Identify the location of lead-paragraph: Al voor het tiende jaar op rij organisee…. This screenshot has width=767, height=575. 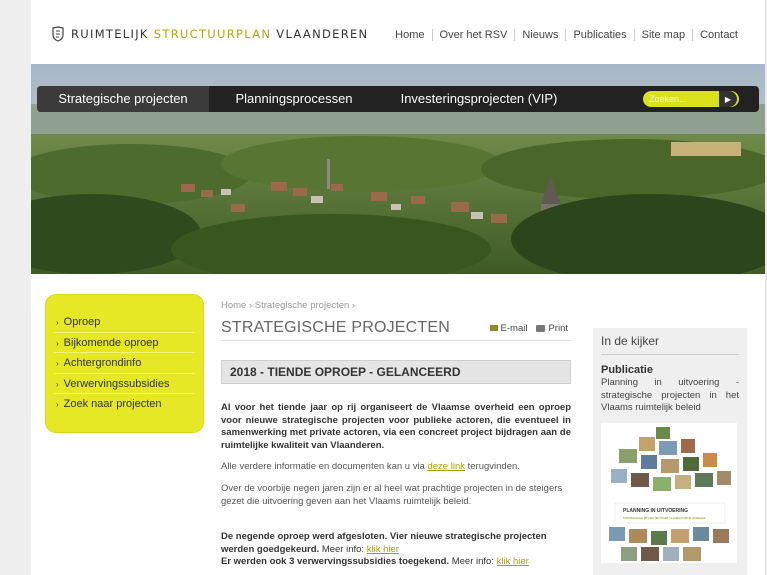
(396, 426).